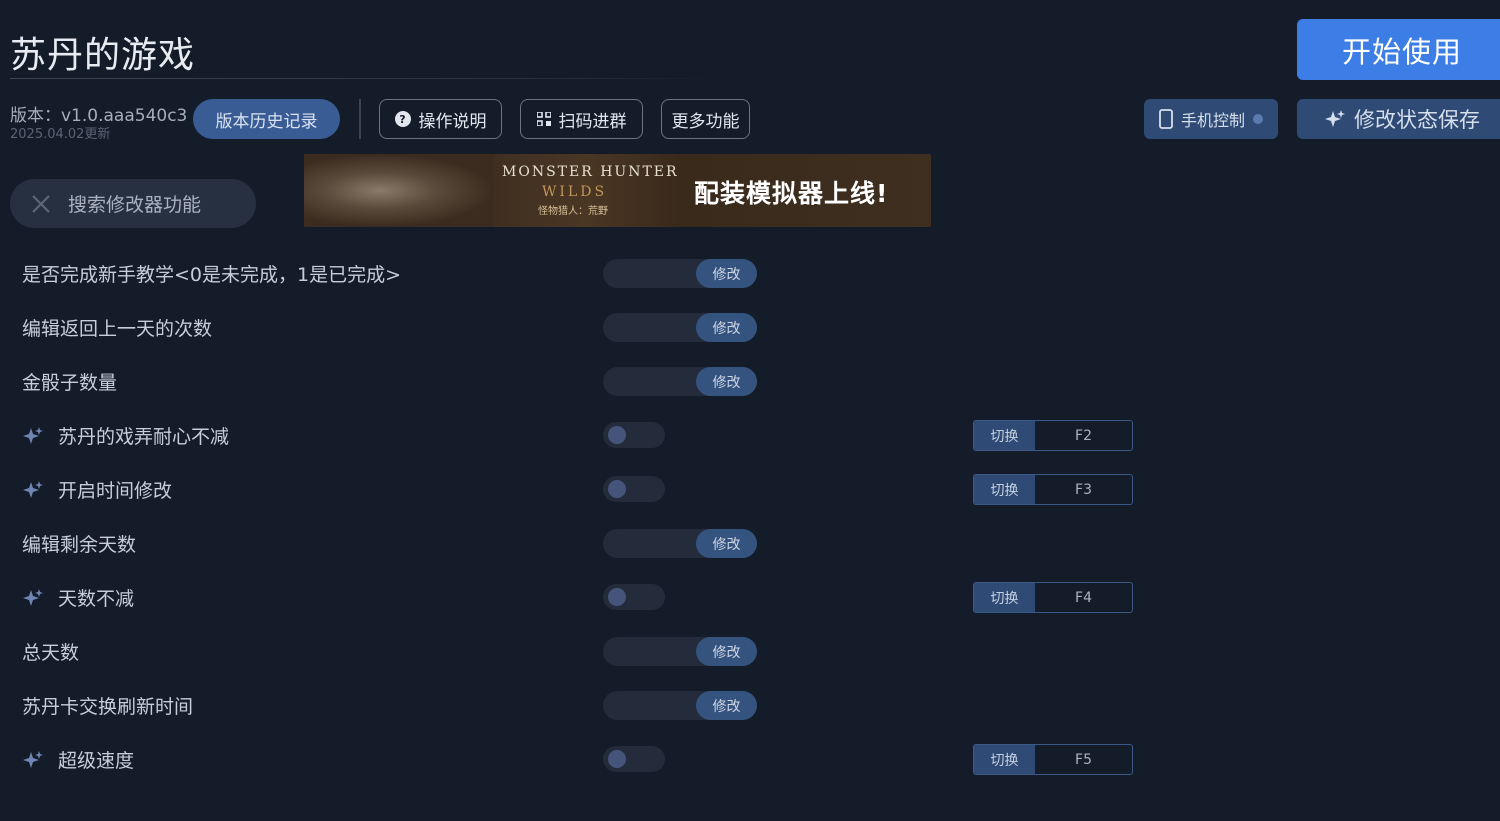  What do you see at coordinates (399, 190) in the screenshot?
I see `banner-artwork` at bounding box center [399, 190].